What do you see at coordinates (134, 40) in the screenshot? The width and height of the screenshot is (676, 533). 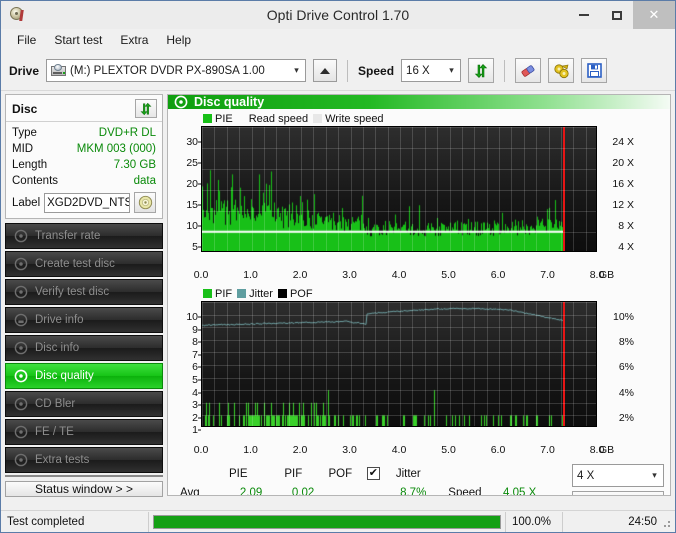 I see `menu-item-extra: Extra` at bounding box center [134, 40].